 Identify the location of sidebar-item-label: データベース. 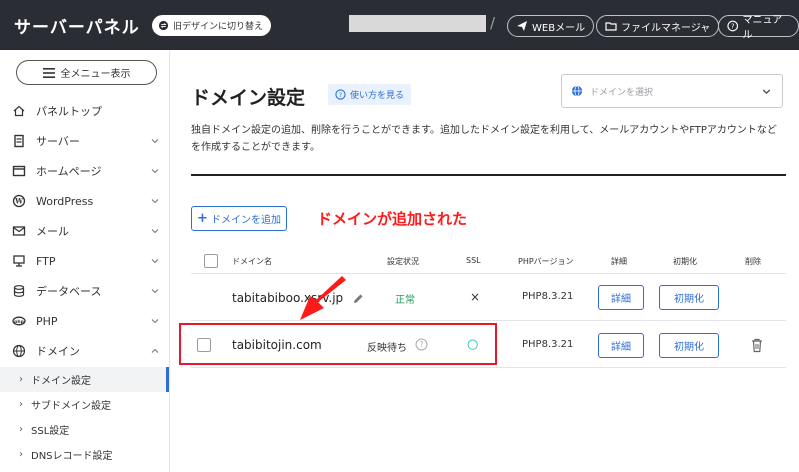
(69, 291).